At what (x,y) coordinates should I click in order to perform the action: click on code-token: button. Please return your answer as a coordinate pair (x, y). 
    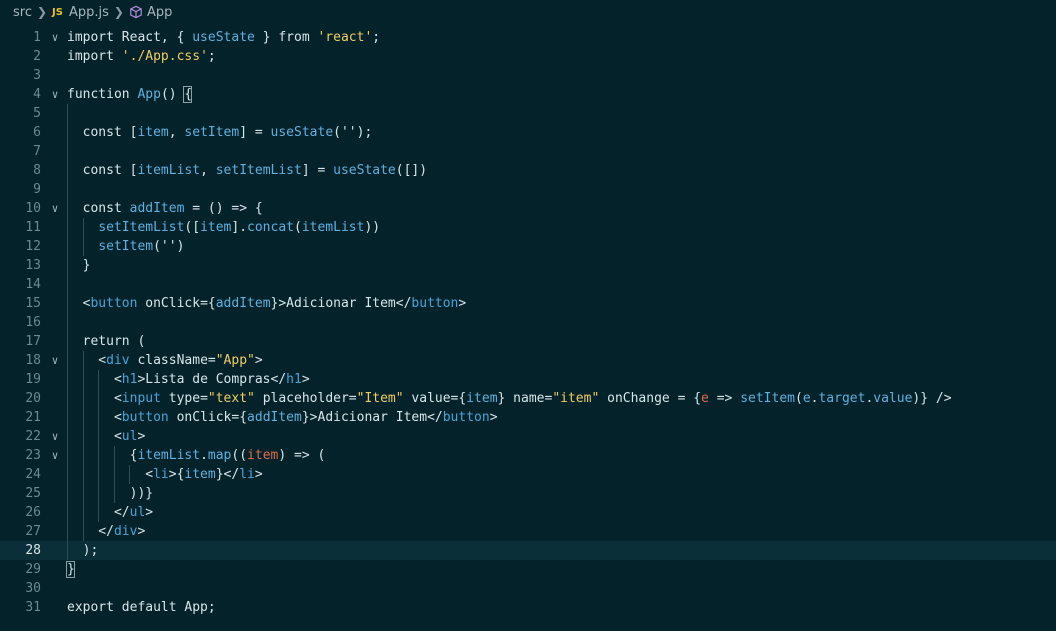
    Looking at the image, I should click on (466, 417).